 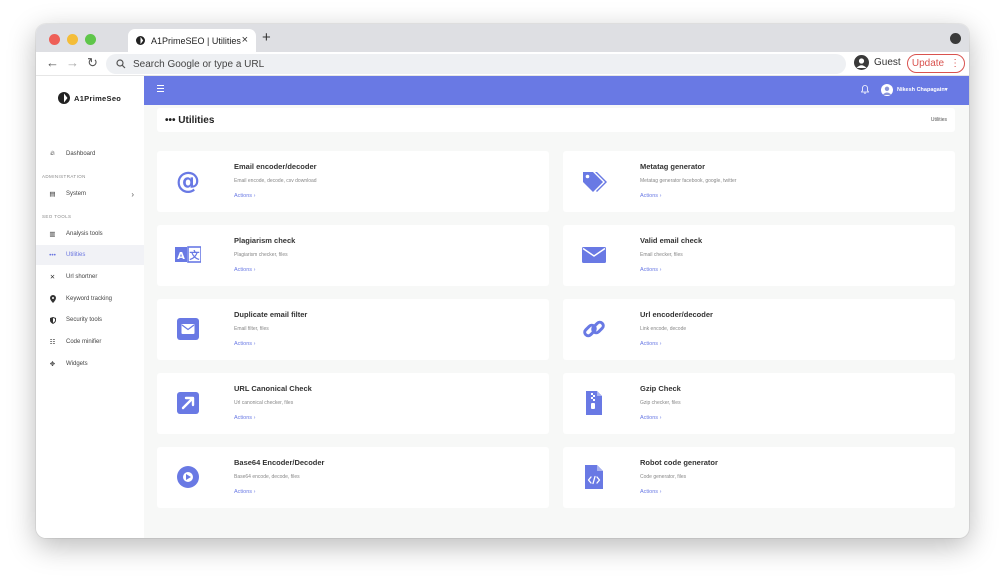 What do you see at coordinates (90, 277) in the screenshot?
I see `sidebar-item-url-shortner: ✕ Url shortner` at bounding box center [90, 277].